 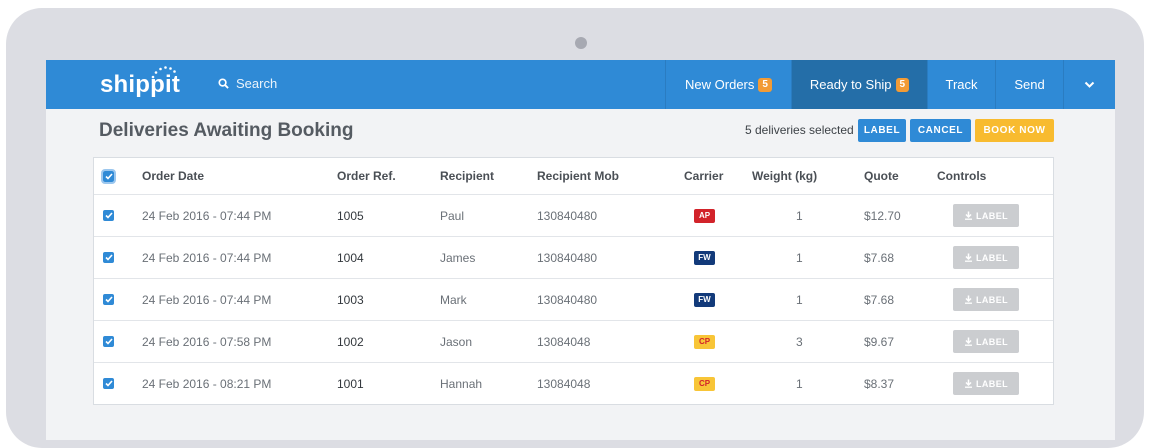 I want to click on order-date: 24 Feb 2016 - 07:58 PM, so click(x=207, y=341).